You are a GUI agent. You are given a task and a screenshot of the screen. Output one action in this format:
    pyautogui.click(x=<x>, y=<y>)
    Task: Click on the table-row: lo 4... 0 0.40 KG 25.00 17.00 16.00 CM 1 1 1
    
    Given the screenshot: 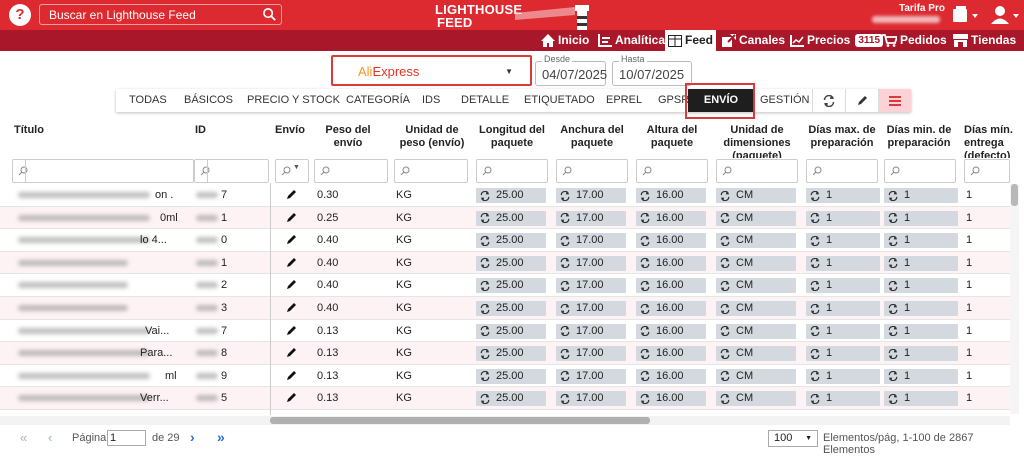 What is the action you would take?
    pyautogui.click(x=505, y=240)
    